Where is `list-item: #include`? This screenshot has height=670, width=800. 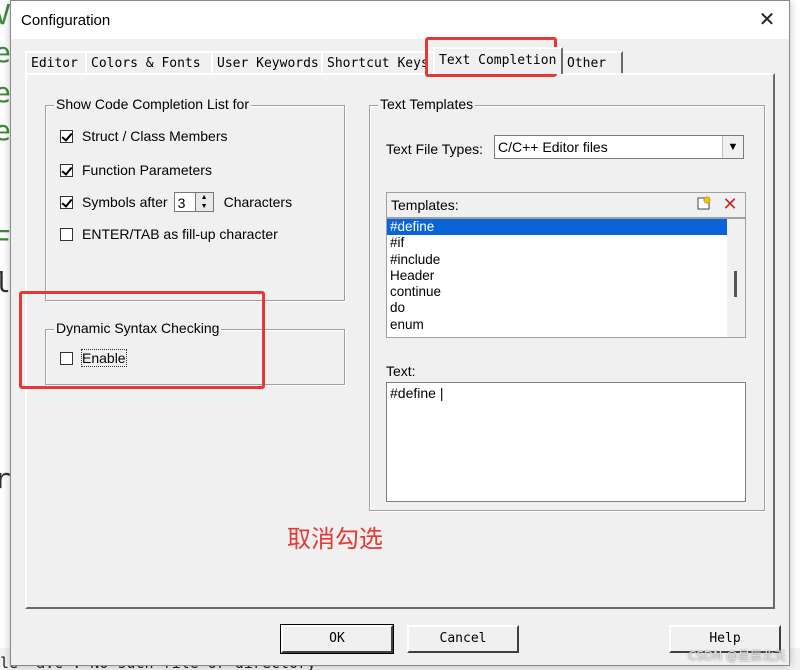 list-item: #include is located at coordinates (566, 260).